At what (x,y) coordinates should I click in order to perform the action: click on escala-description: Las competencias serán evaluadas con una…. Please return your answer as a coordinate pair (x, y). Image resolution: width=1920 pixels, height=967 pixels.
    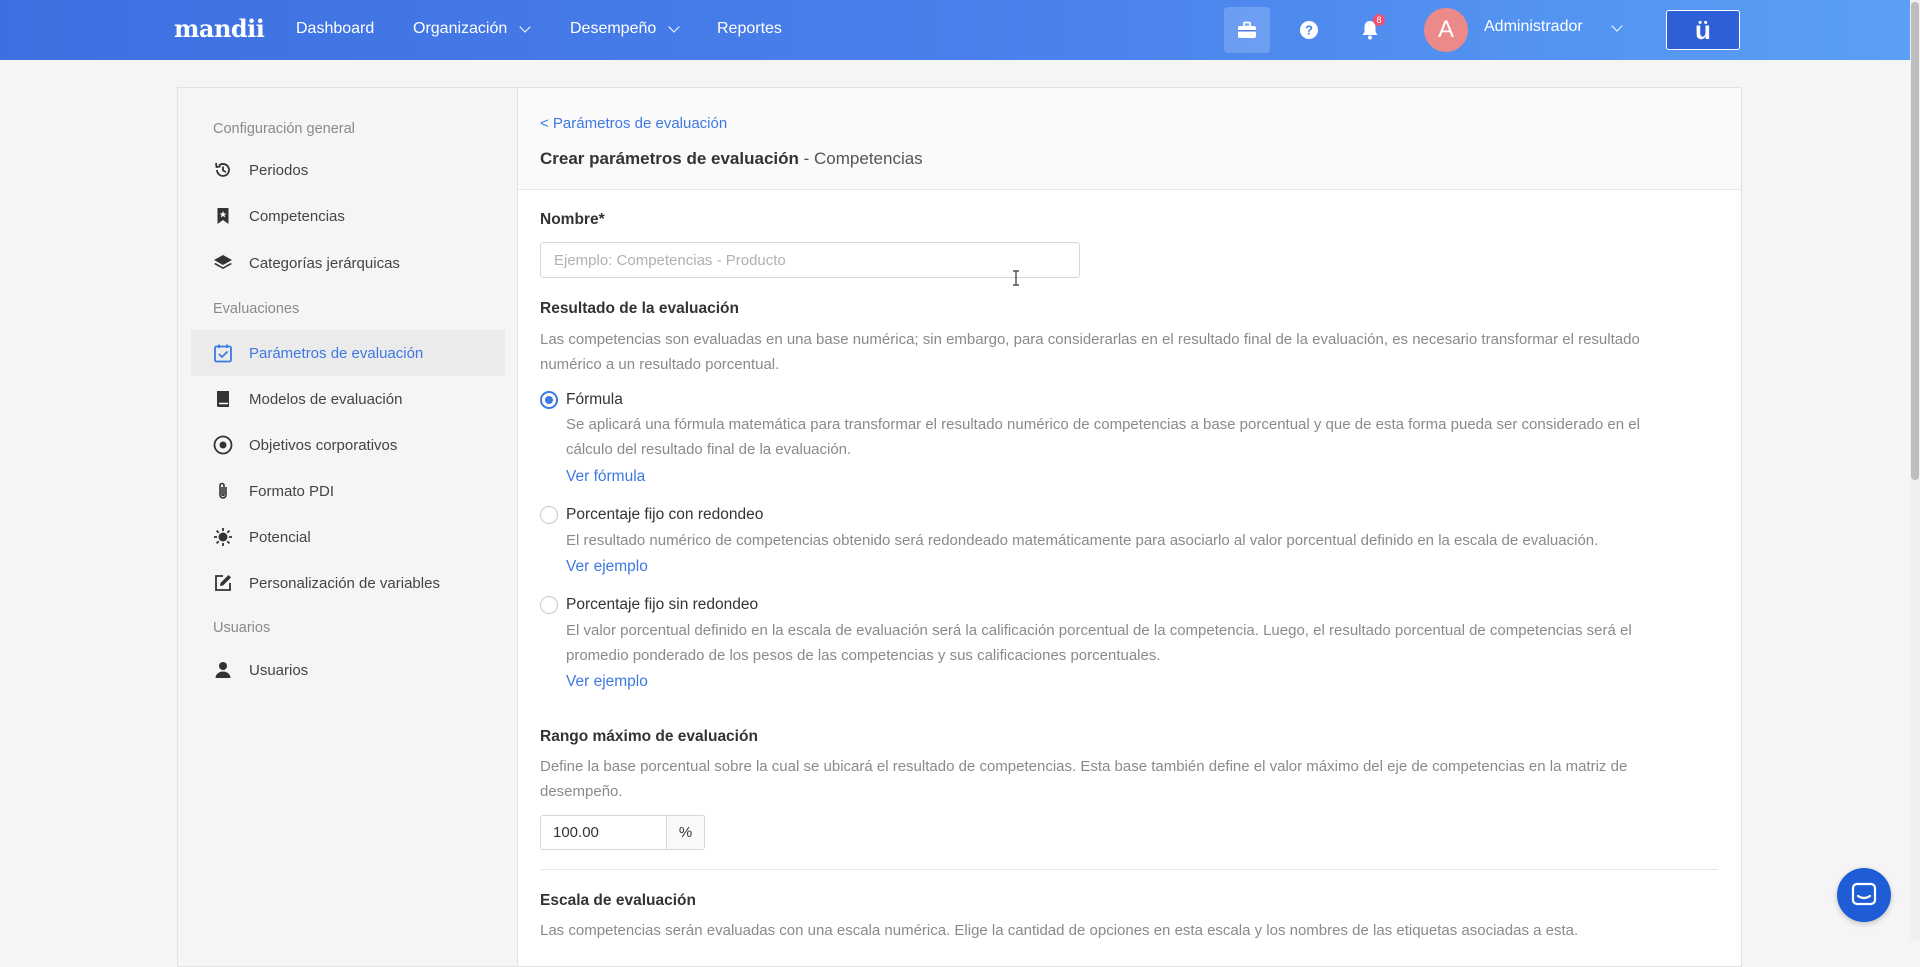
    Looking at the image, I should click on (1059, 930).